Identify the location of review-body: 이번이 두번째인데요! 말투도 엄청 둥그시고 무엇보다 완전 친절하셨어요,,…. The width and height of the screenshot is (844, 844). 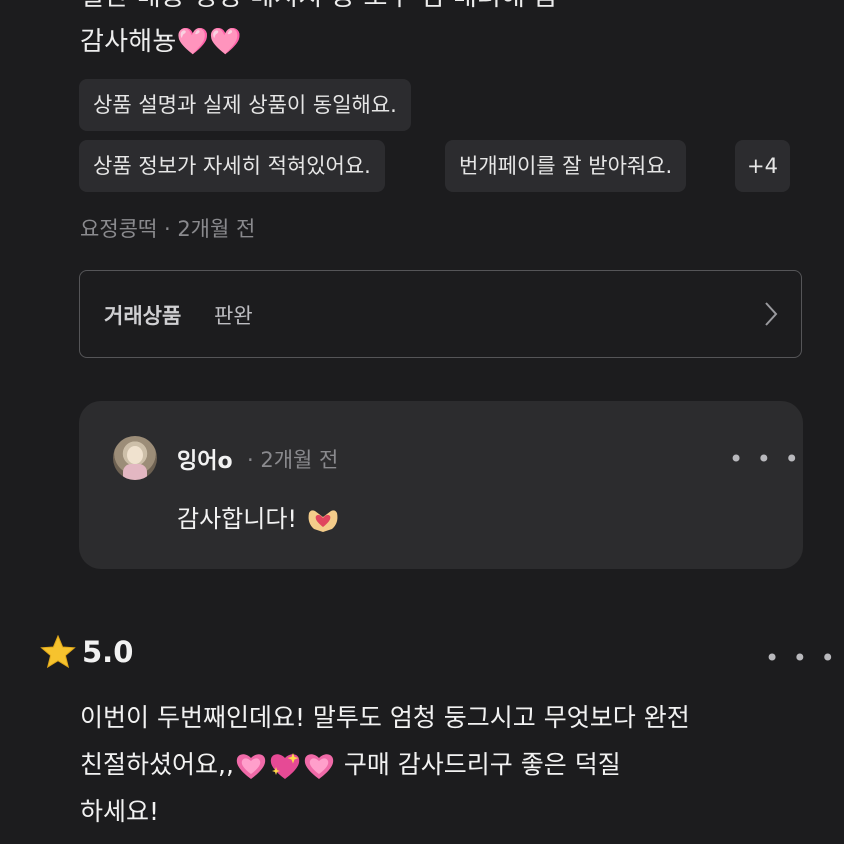
(450, 764).